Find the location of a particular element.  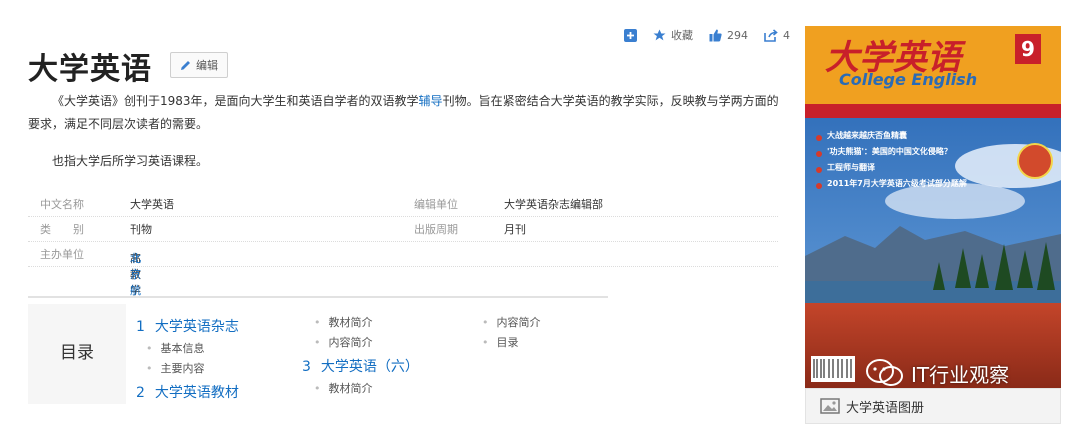

wechat-watermark: IT行业观察 is located at coordinates (937, 373).